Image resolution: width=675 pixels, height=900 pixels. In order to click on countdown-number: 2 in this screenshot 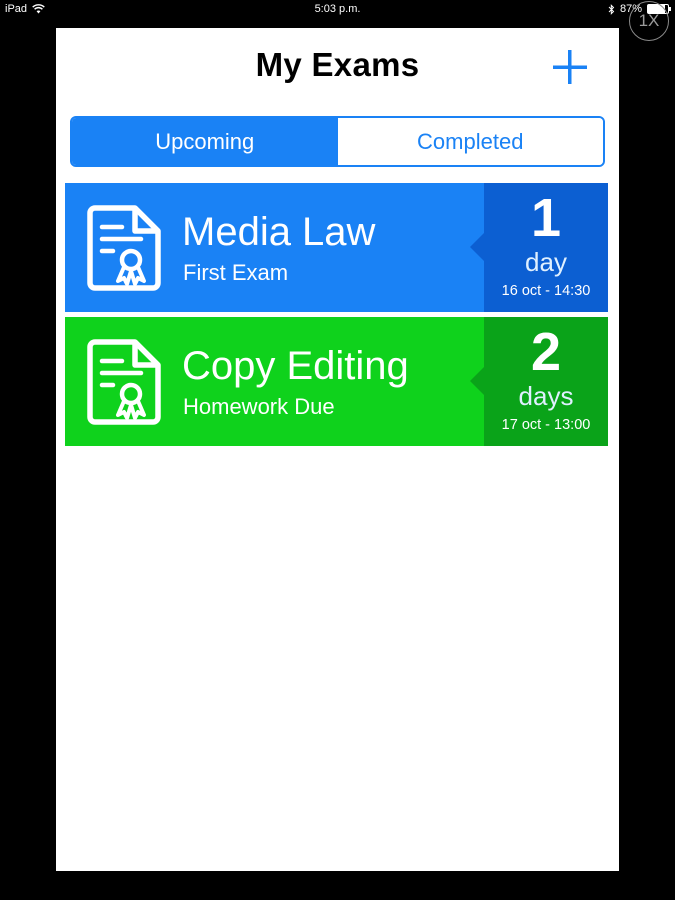, I will do `click(546, 352)`.